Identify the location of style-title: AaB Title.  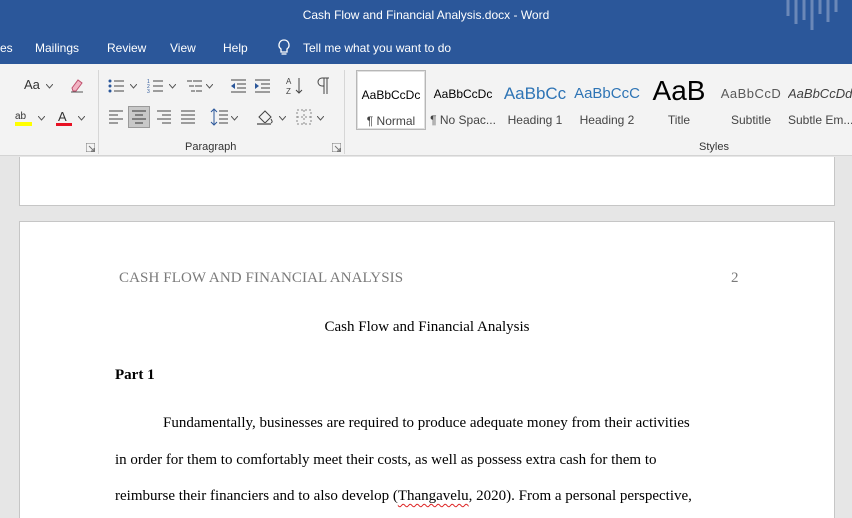
(679, 100).